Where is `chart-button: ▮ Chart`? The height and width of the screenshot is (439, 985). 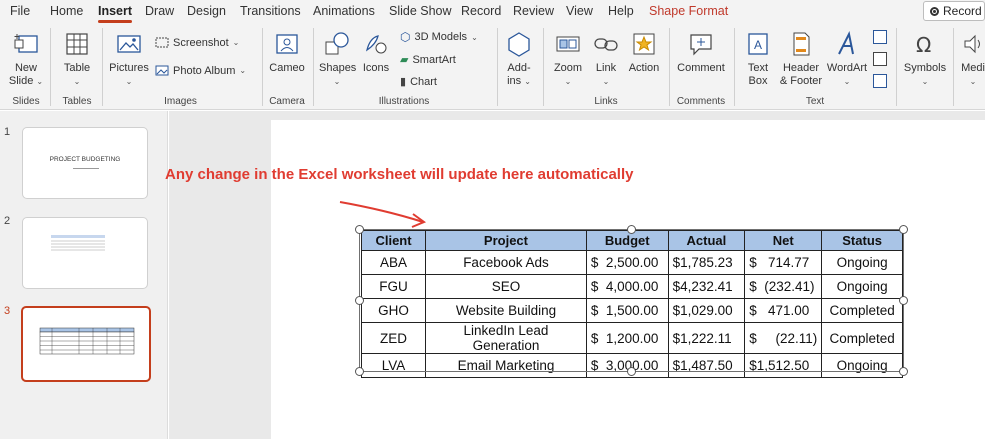
chart-button: ▮ Chart is located at coordinates (418, 82).